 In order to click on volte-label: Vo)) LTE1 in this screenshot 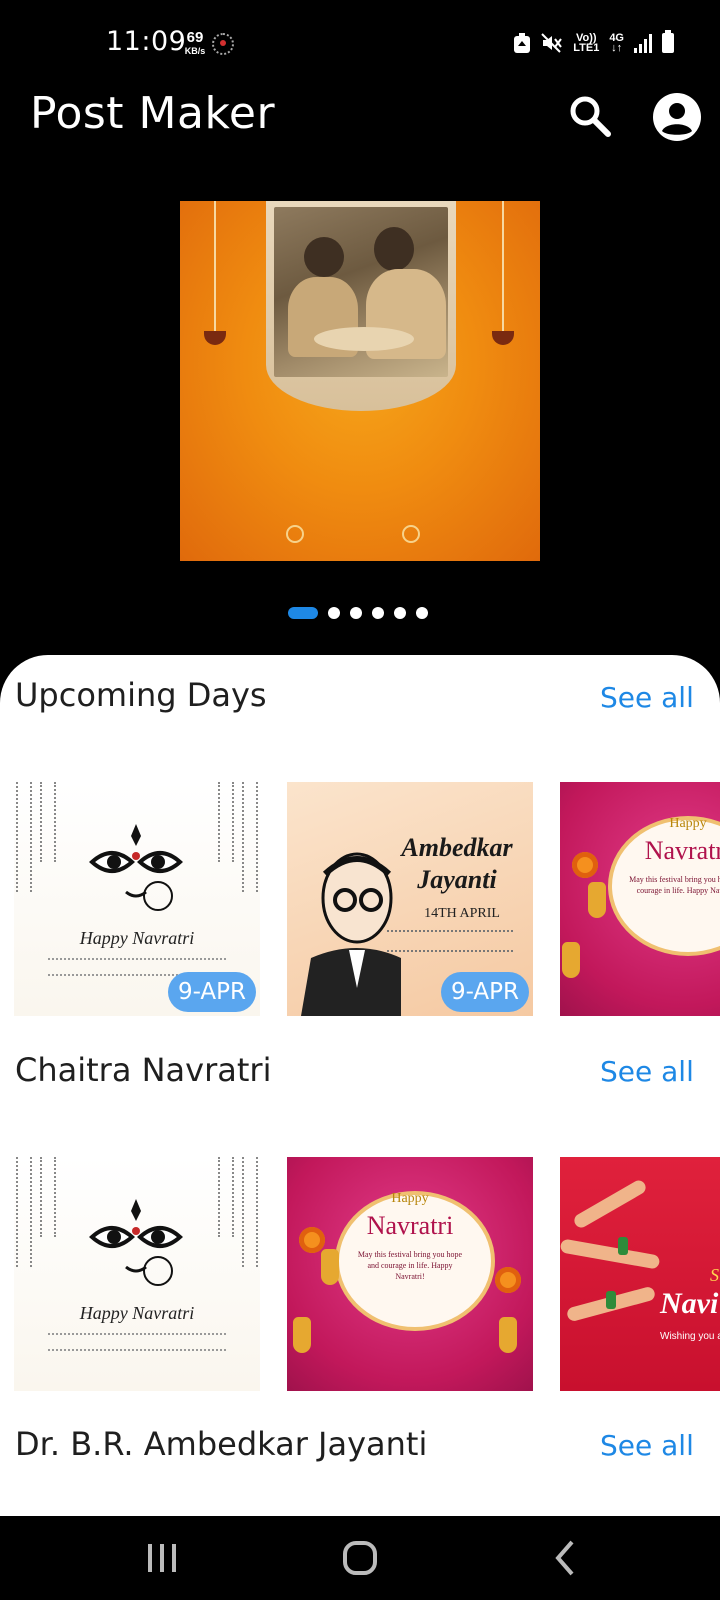, I will do `click(586, 43)`.